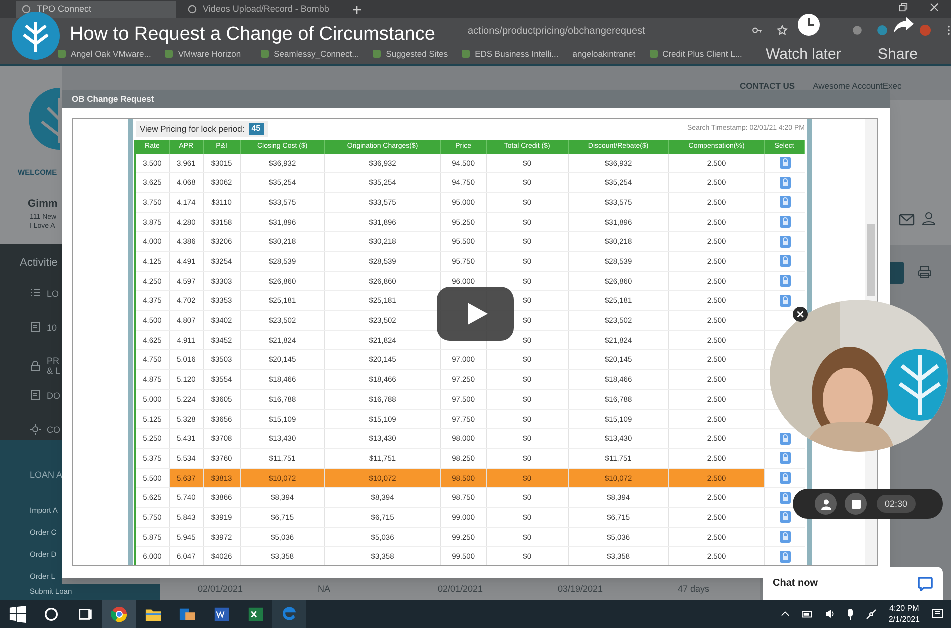  What do you see at coordinates (898, 55) in the screenshot?
I see `video-action-link: Share` at bounding box center [898, 55].